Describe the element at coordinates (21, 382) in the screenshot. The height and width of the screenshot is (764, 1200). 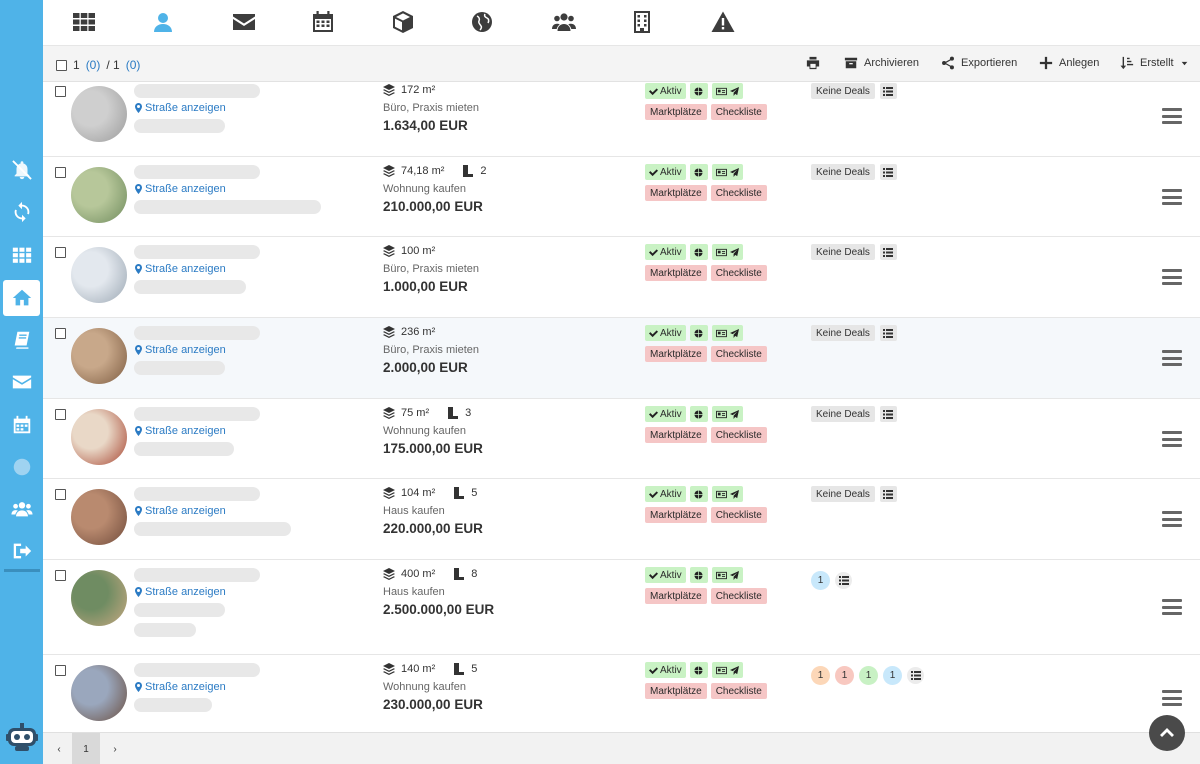
I see `sidebar-item-mail` at that location.